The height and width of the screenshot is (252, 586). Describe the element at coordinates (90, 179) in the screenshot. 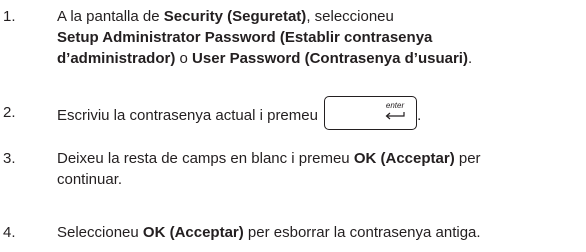

I see `step-line: continuar.` at that location.